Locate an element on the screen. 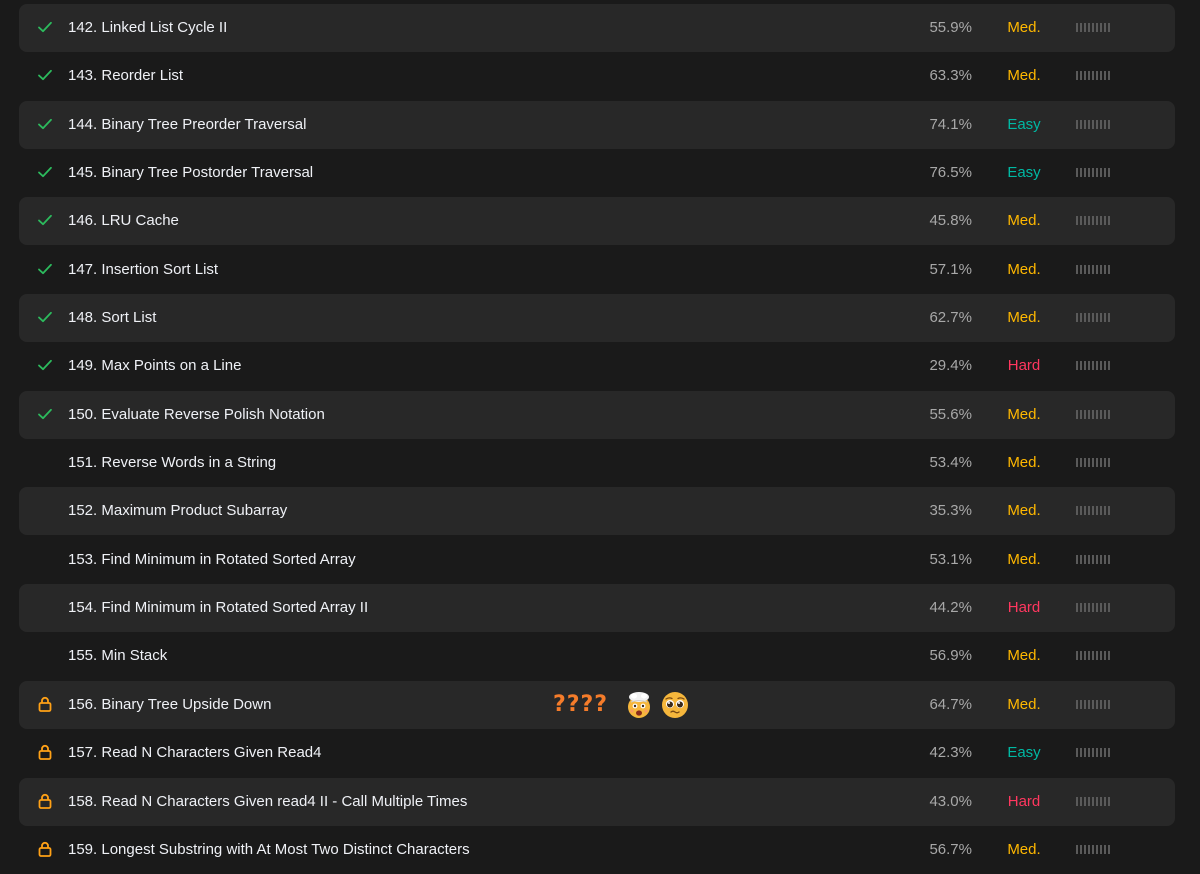 The height and width of the screenshot is (874, 1200). acceptance-rate: 44.2% is located at coordinates (950, 608).